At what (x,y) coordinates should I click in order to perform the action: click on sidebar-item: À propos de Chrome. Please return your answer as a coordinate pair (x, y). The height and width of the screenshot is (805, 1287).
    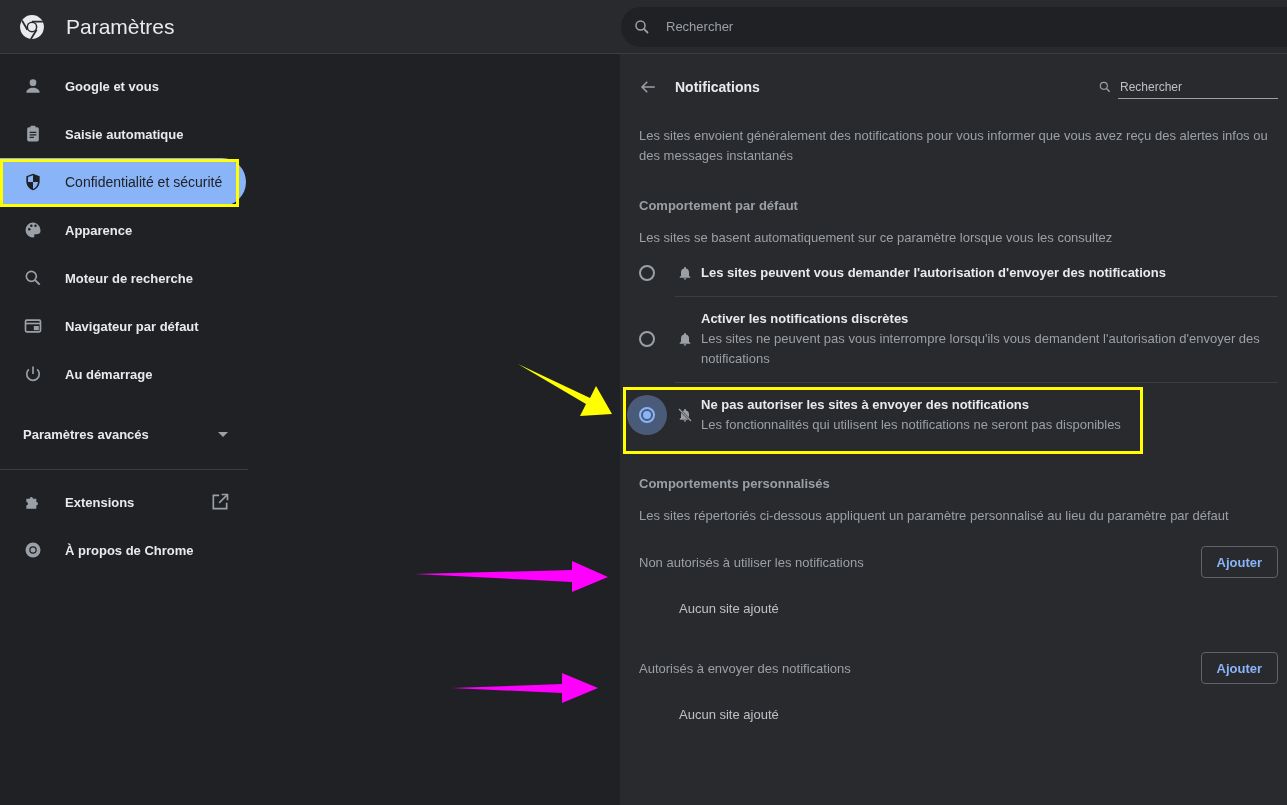
    Looking at the image, I should click on (123, 550).